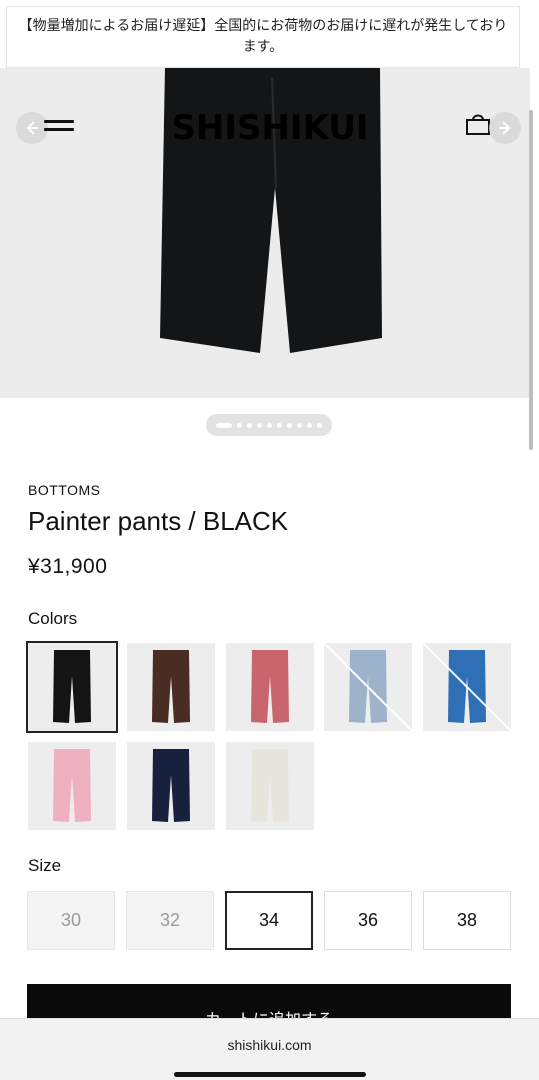 The width and height of the screenshot is (539, 1080). I want to click on color-swatch-ivory, so click(270, 786).